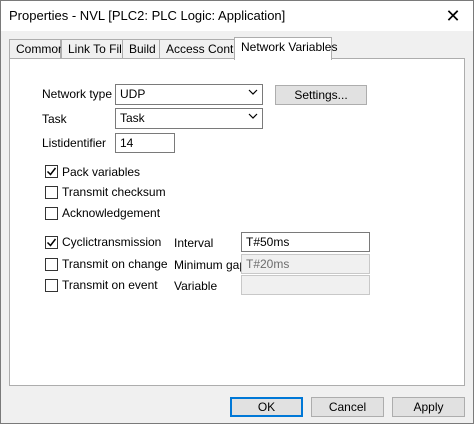 The width and height of the screenshot is (474, 424). What do you see at coordinates (305, 242) in the screenshot?
I see `interval-field: T#50ms` at bounding box center [305, 242].